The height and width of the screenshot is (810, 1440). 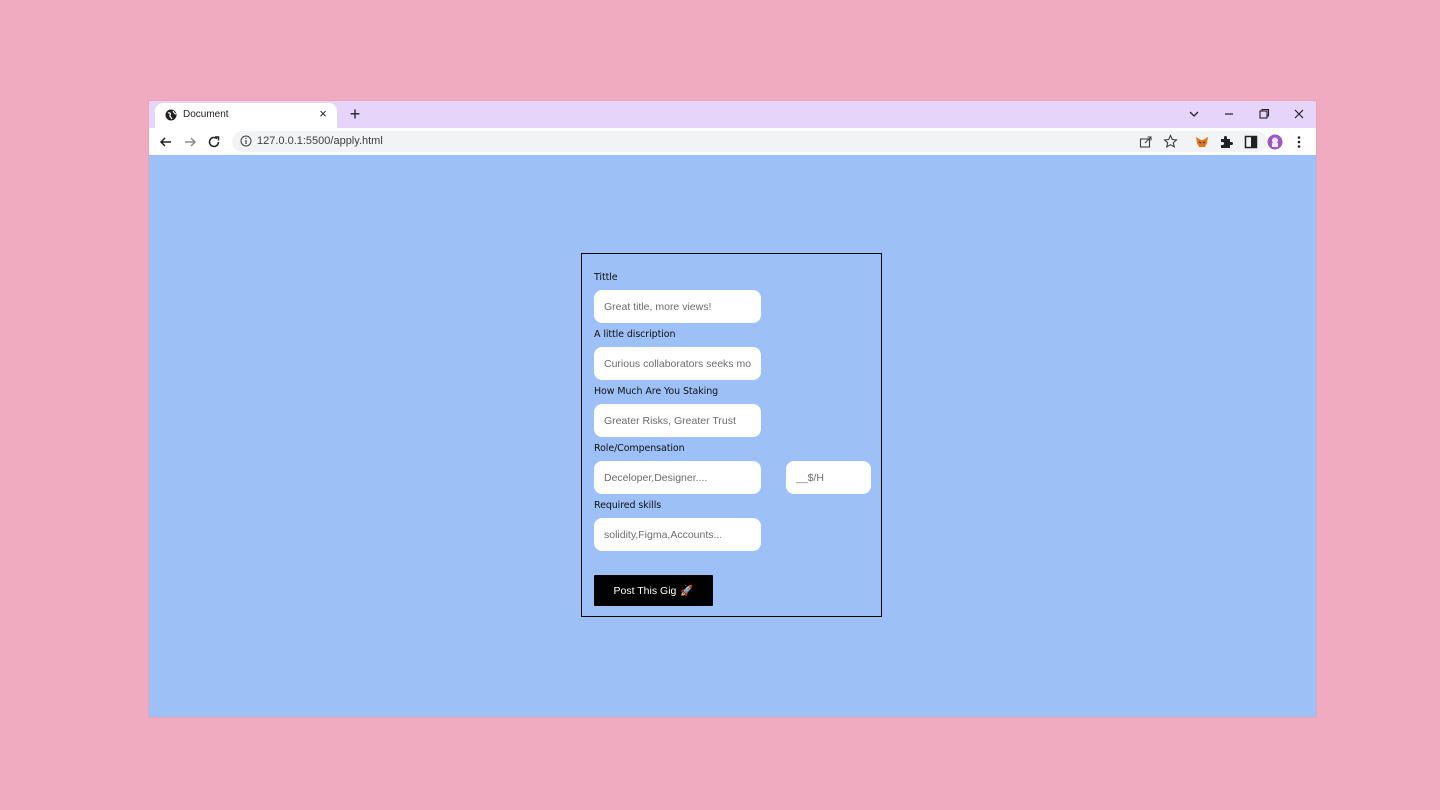 What do you see at coordinates (1275, 142) in the screenshot?
I see `profile-avatar-icon` at bounding box center [1275, 142].